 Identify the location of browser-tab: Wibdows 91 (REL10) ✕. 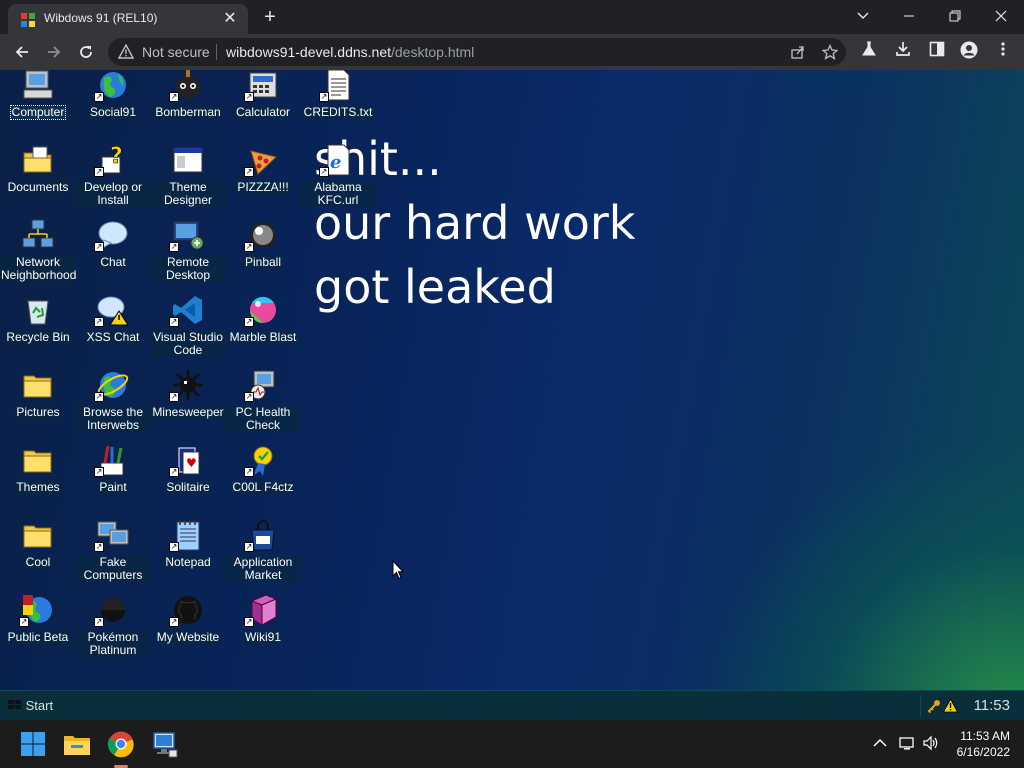
(128, 19).